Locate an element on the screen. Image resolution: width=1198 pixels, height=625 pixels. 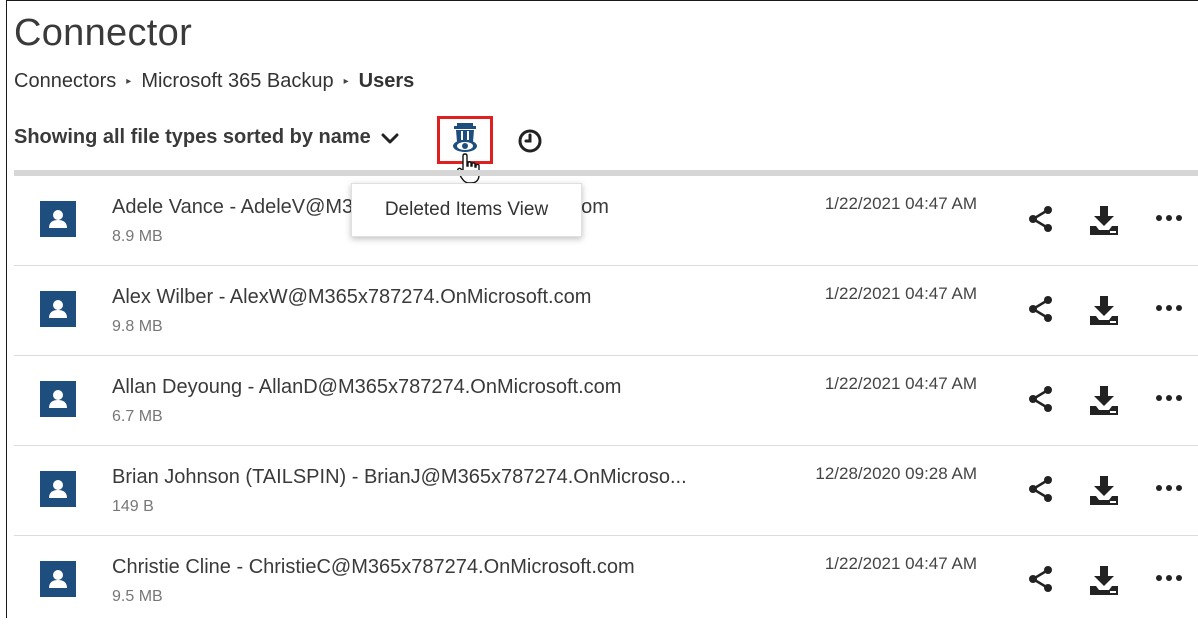
toolbar: Showing all file types sorted by name is located at coordinates (207, 137).